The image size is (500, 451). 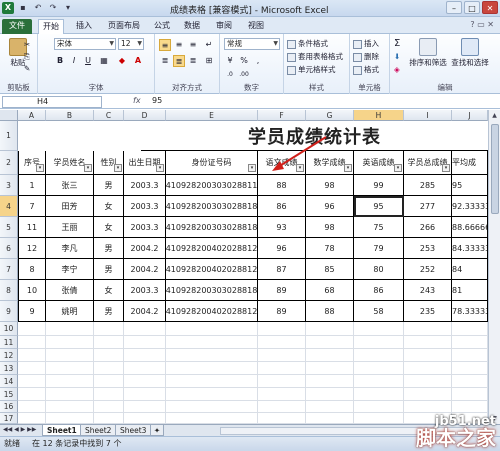 What do you see at coordinates (244, 75) in the screenshot?
I see `decrease-decimal-icon: .00` at bounding box center [244, 75].